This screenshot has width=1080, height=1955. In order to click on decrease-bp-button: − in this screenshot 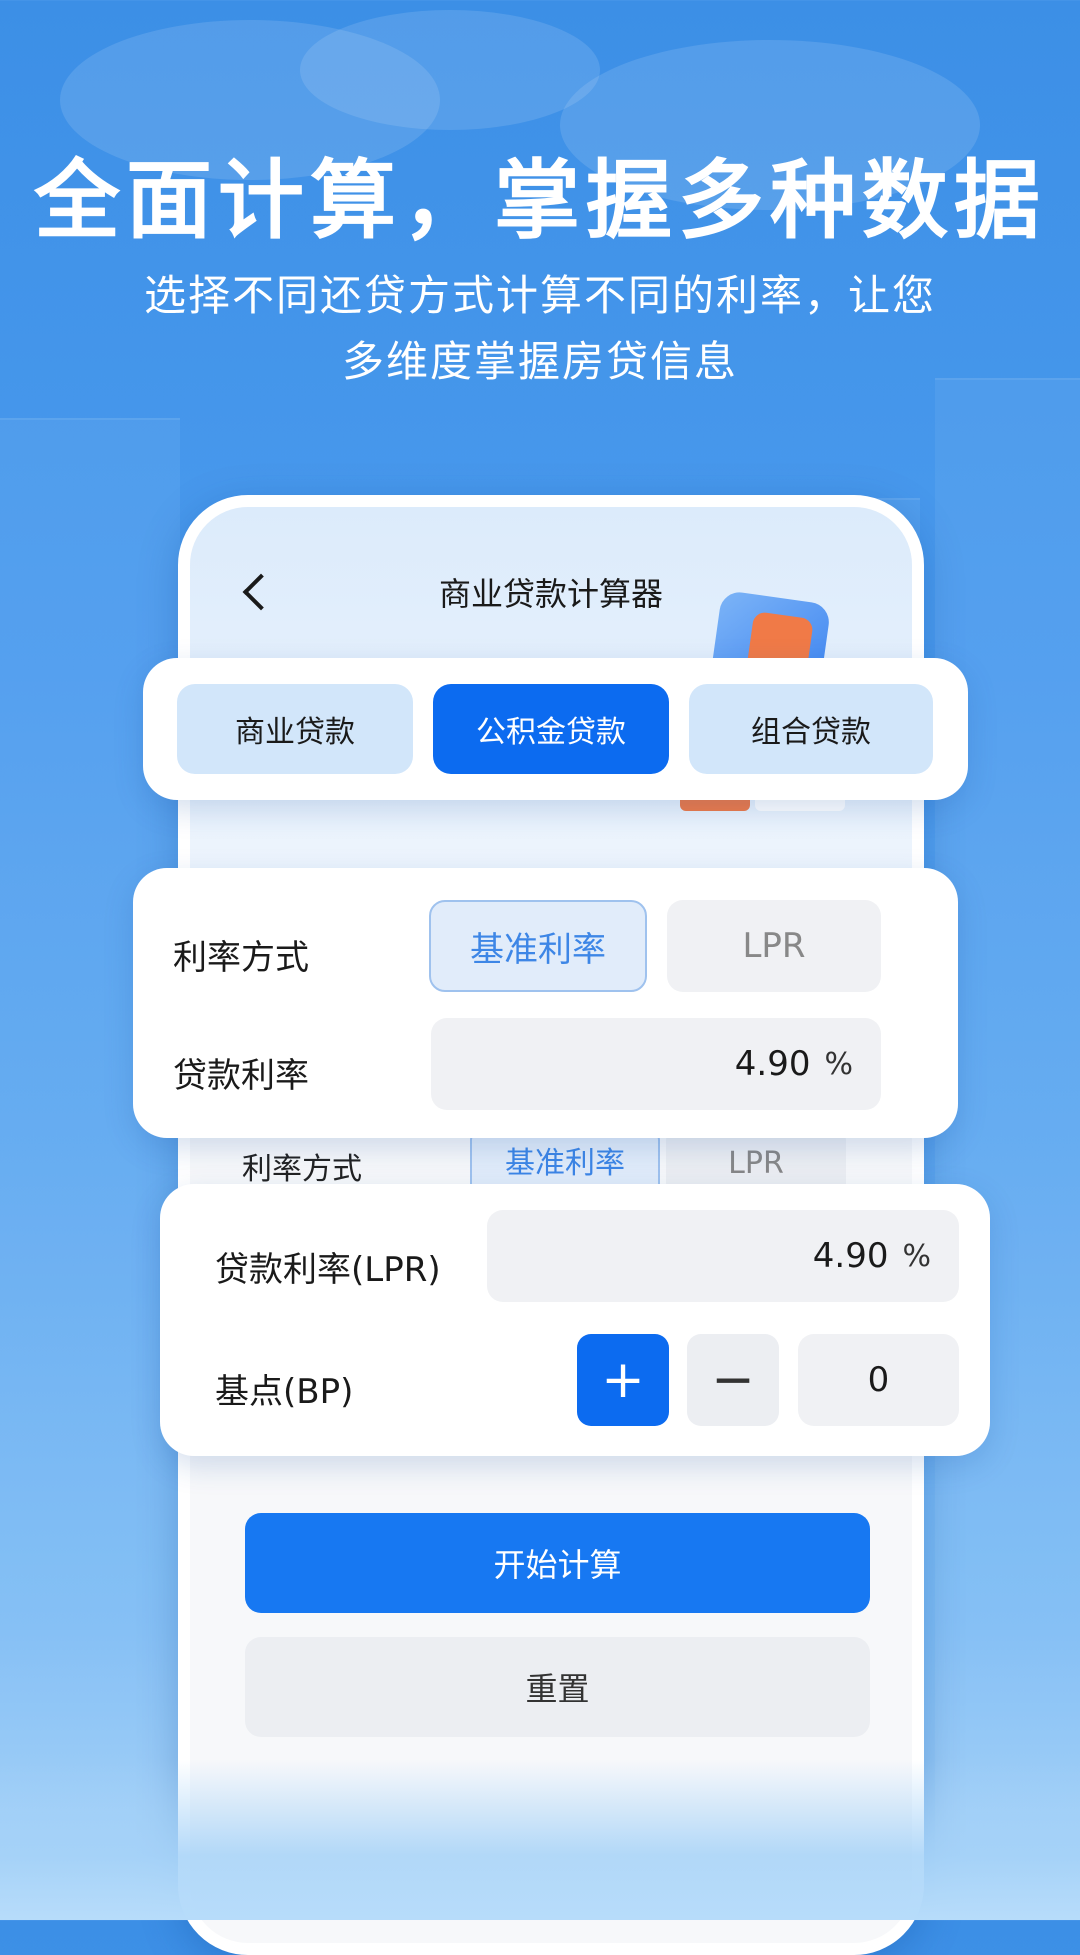, I will do `click(733, 1380)`.